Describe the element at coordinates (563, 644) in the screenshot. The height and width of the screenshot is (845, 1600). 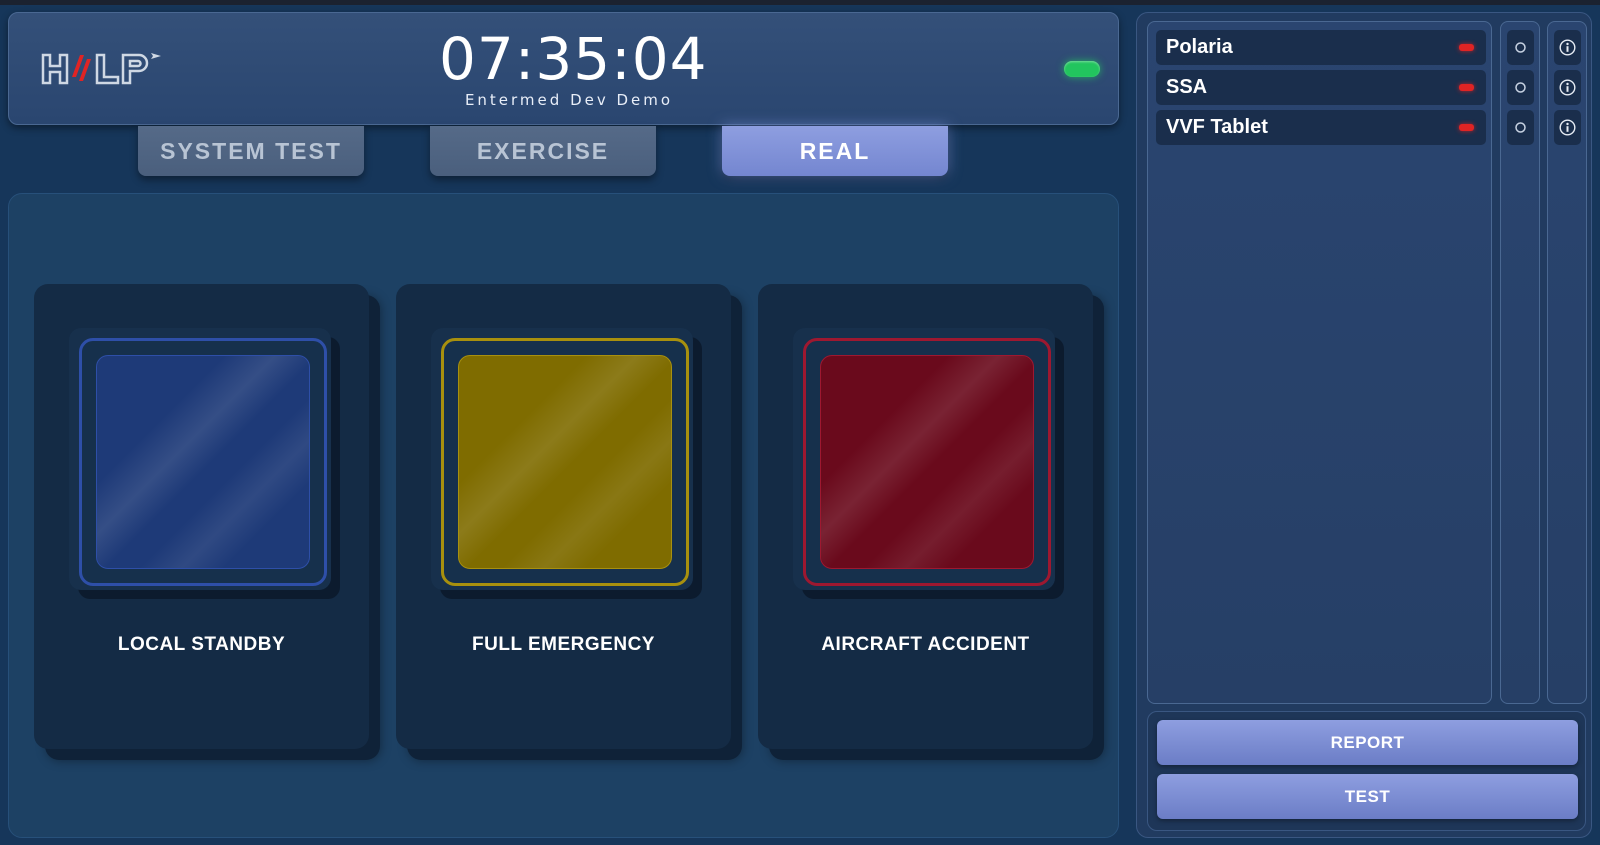
I see `alert-label: FULL EMERGENCY` at that location.